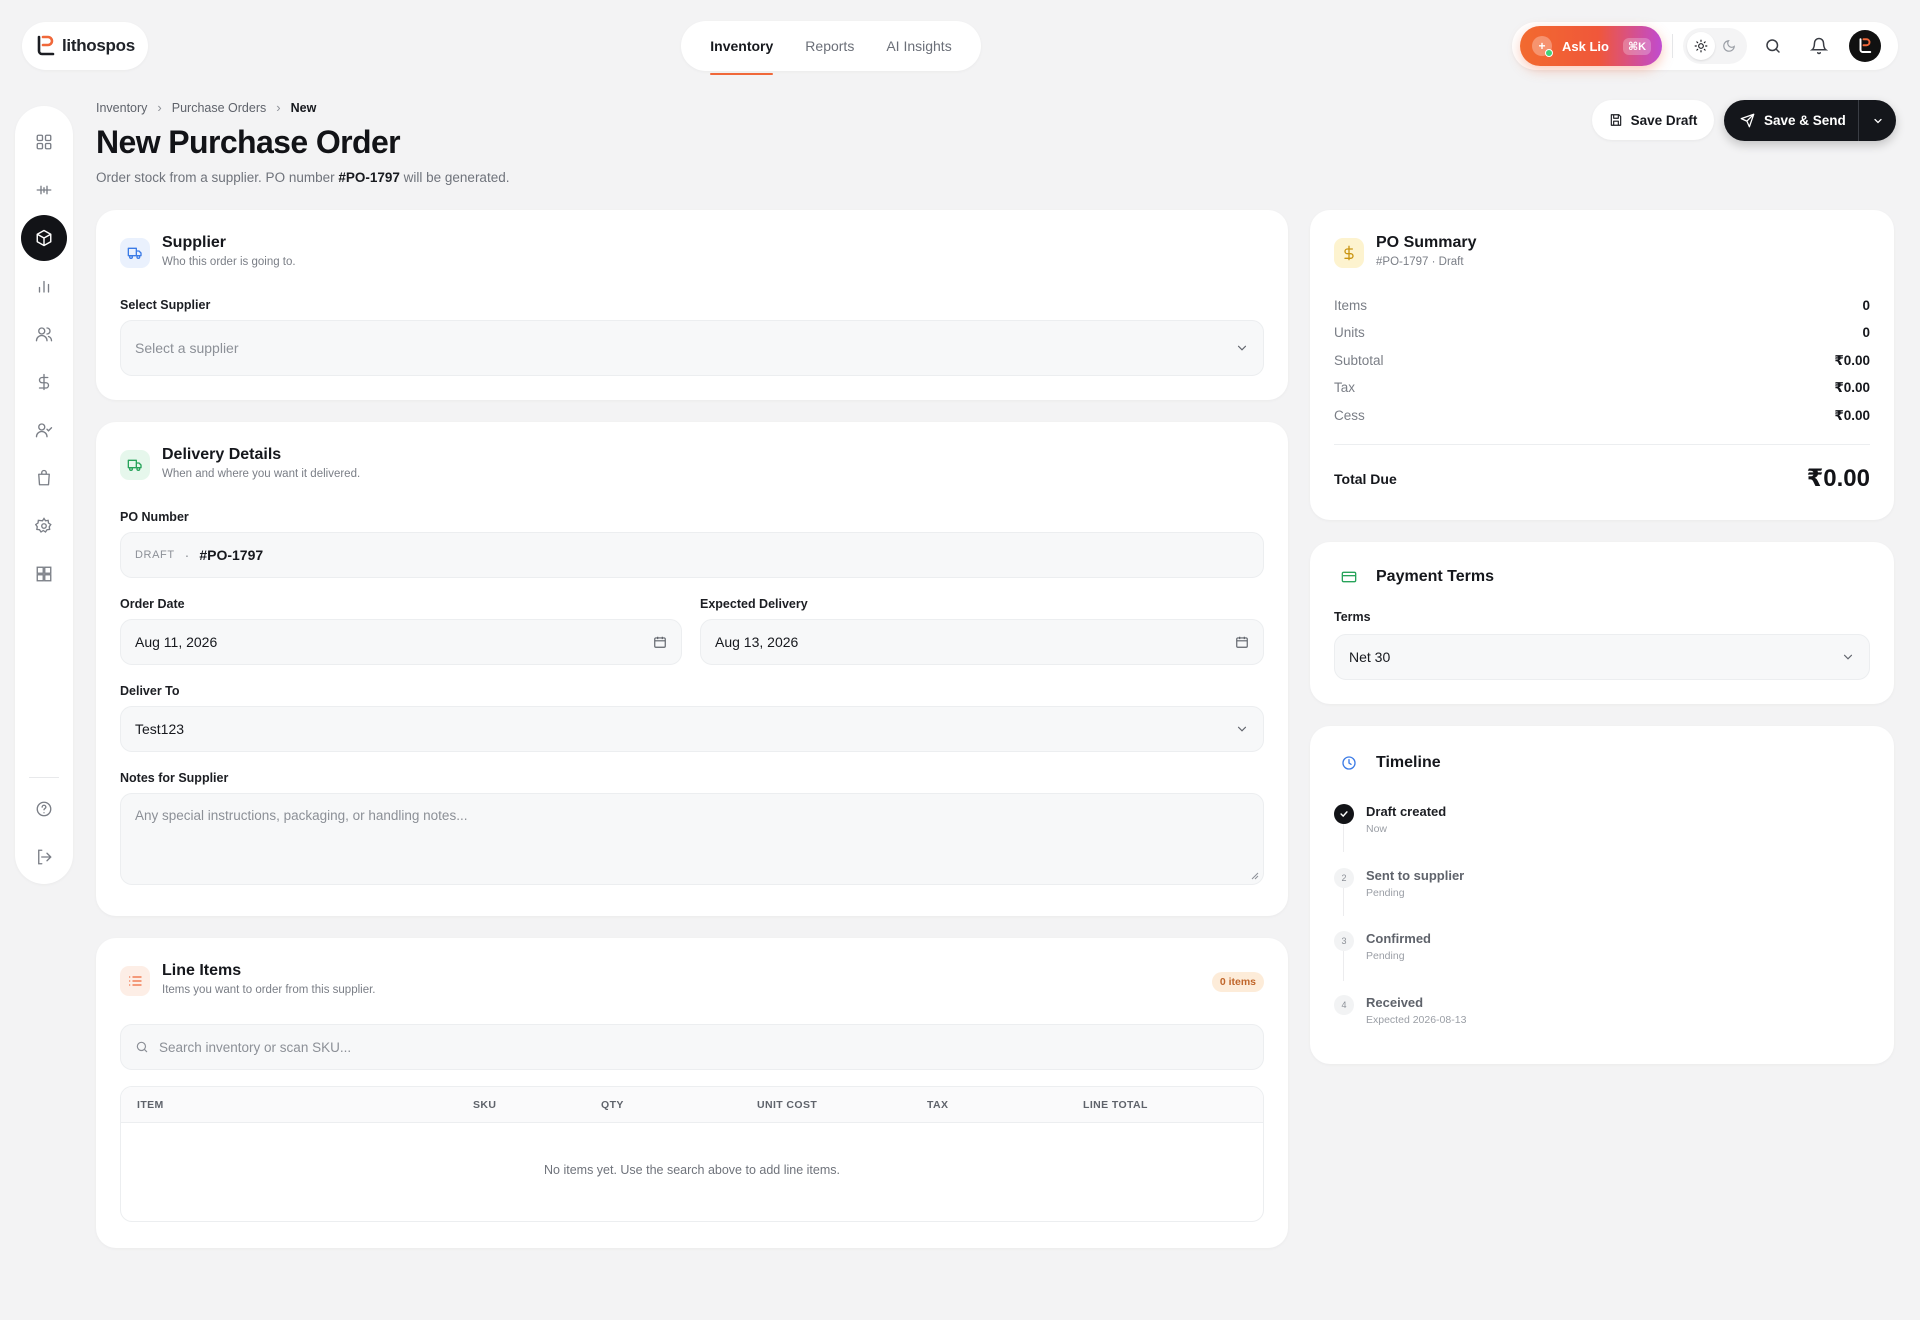  Describe the element at coordinates (194, 242) in the screenshot. I see `supplier-title: Supplier` at that location.